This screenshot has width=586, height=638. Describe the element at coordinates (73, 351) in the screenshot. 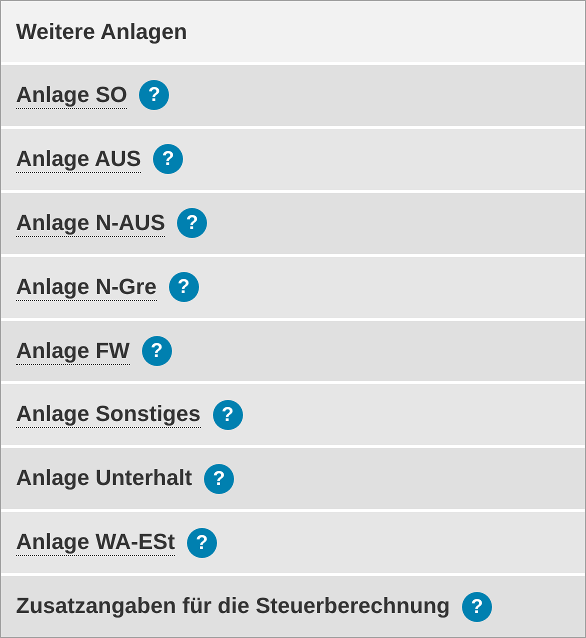

I see `form-link: Anlage FW` at that location.